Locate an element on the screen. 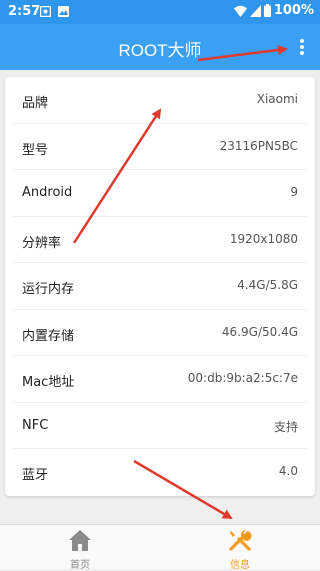  status-right: 100% is located at coordinates (273, 10).